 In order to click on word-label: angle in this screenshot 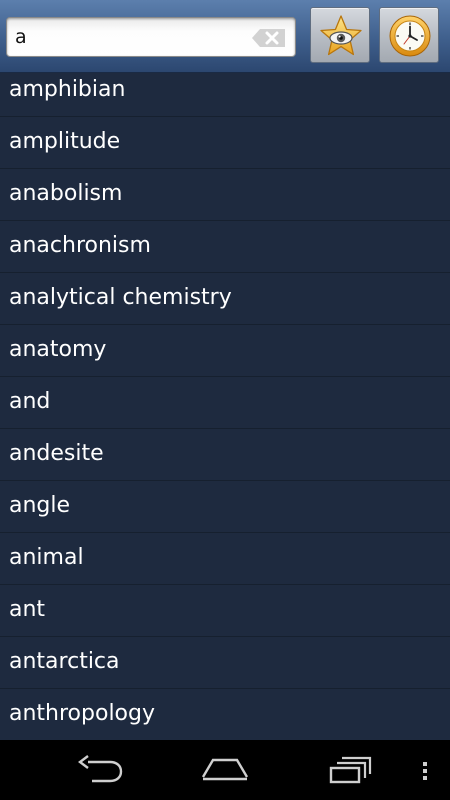, I will do `click(40, 505)`.